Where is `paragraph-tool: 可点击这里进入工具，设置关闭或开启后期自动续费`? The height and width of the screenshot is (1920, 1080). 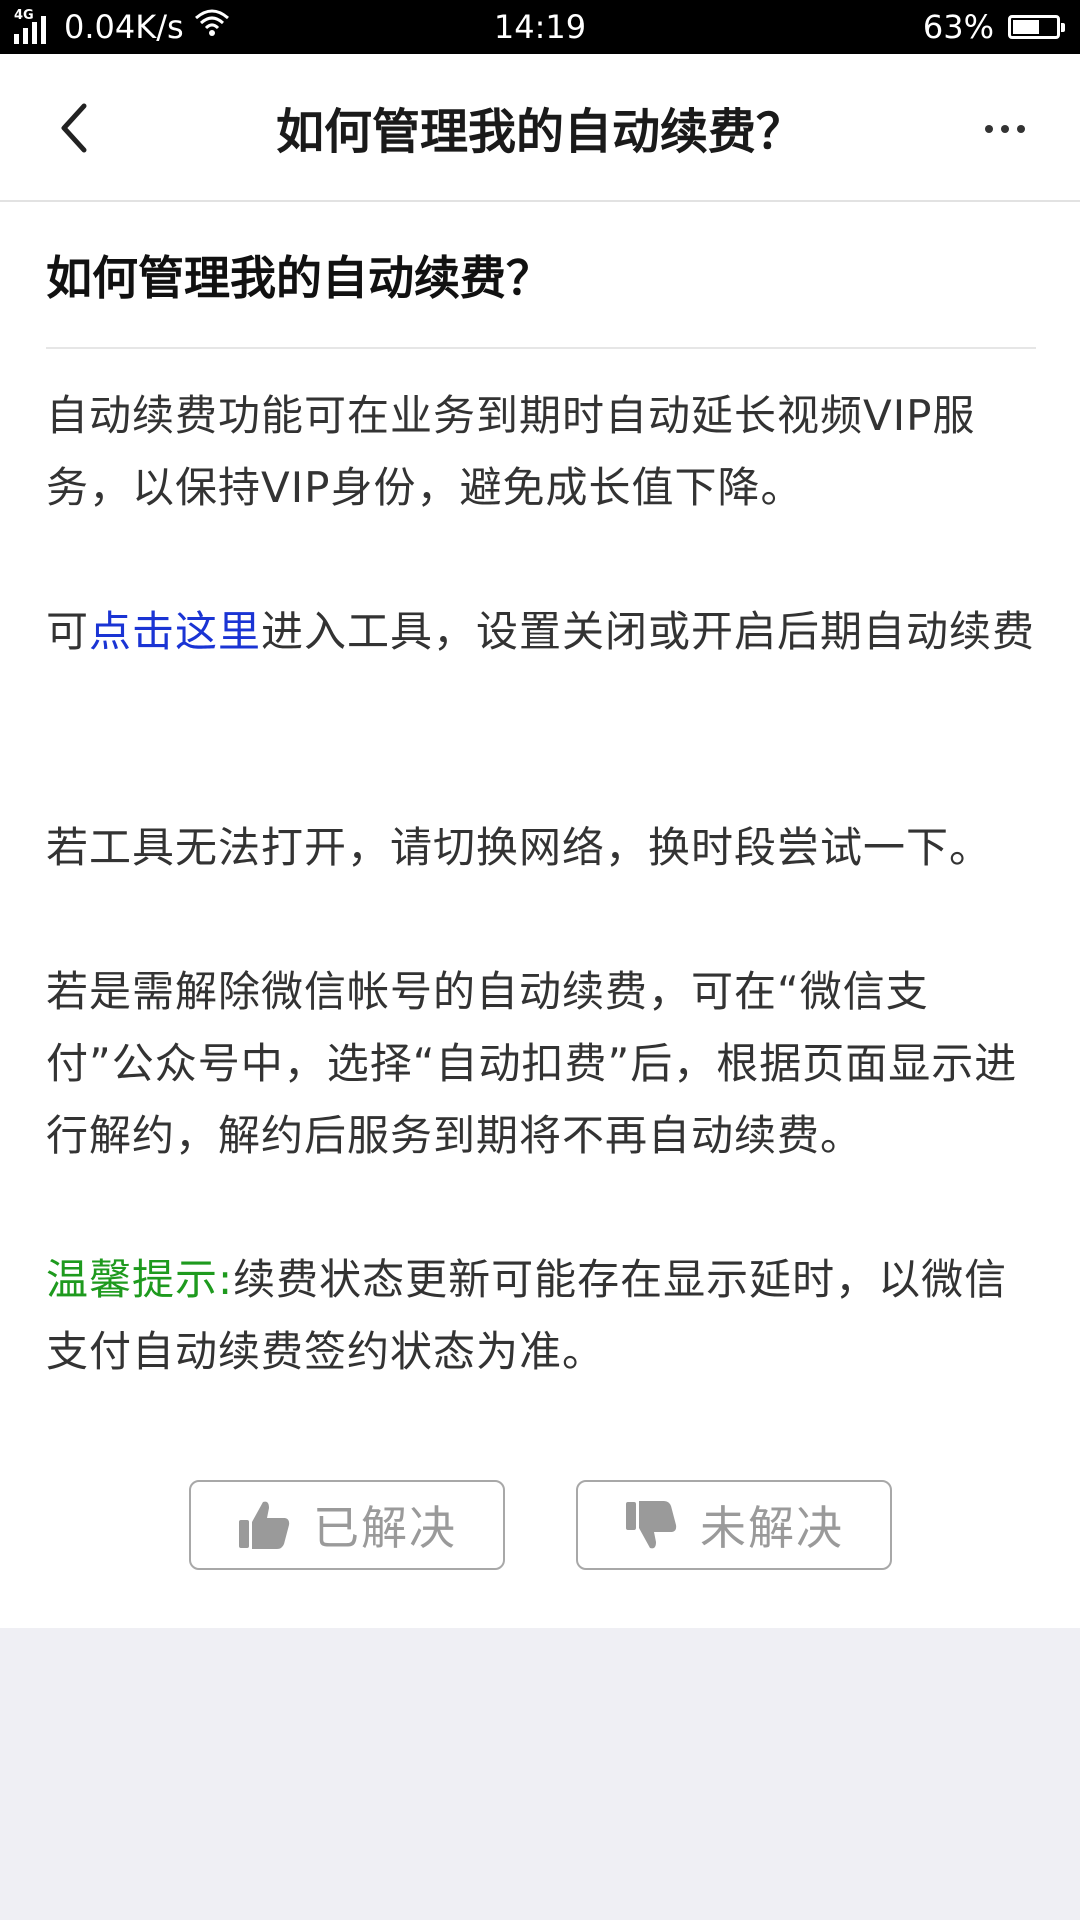
paragraph-tool: 可点击这里进入工具，设置关闭或开启后期自动续费 is located at coordinates (541, 632).